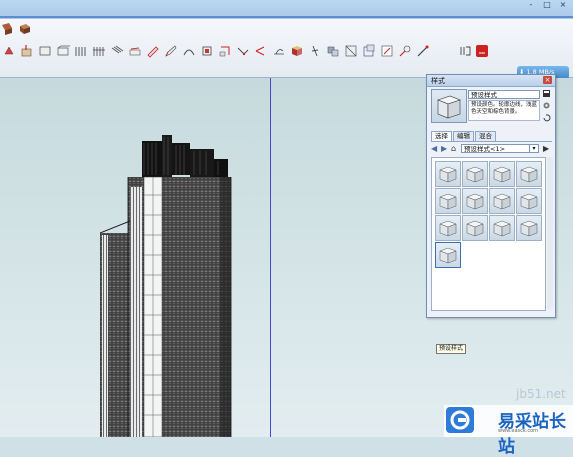 The width and height of the screenshot is (573, 457). I want to click on blue-axis-line, so click(270, 257).